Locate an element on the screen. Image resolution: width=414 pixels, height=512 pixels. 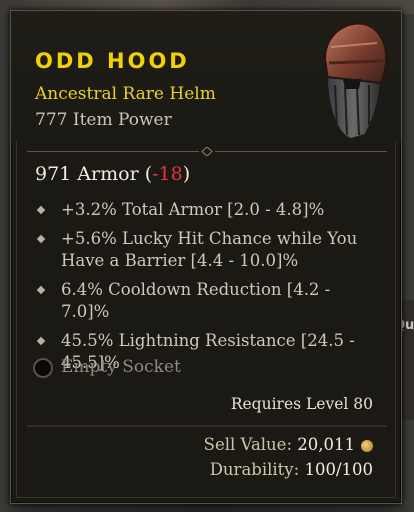
durability-label: Durability: is located at coordinates (254, 469).